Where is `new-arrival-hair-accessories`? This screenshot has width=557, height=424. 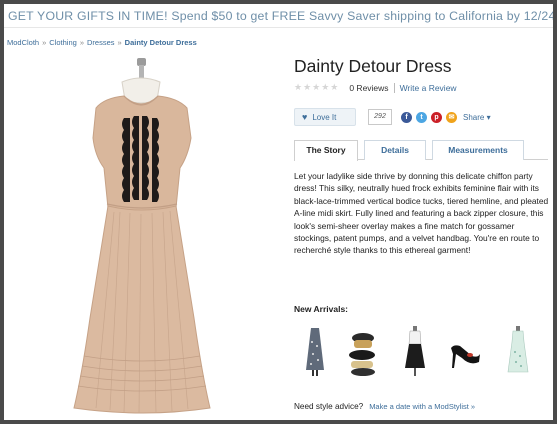
new-arrival-hair-accessories is located at coordinates (363, 352).